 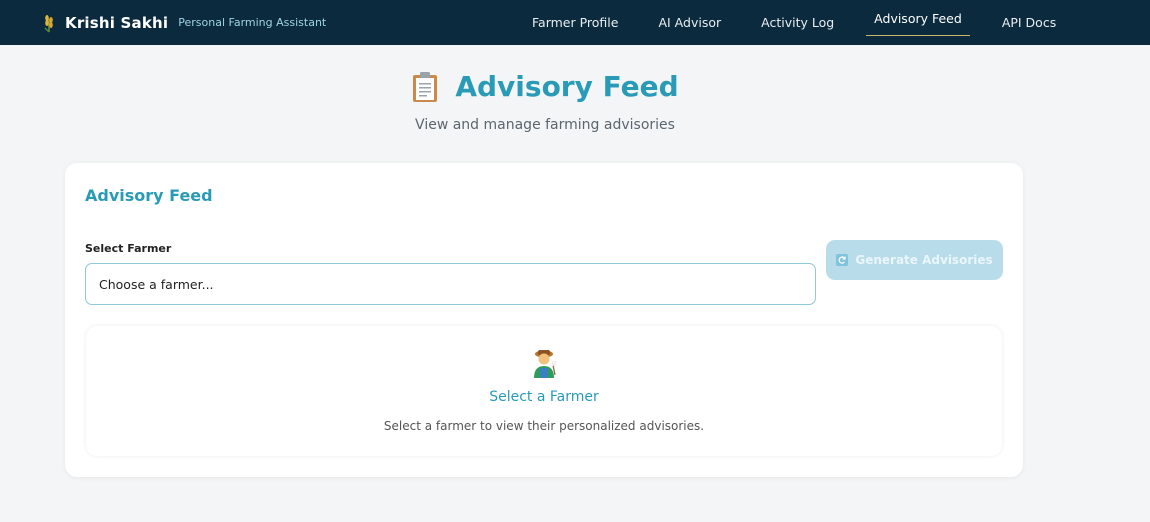 I want to click on brand: Krishi Sakhi Personal Farming Assistant, so click(x=183, y=22).